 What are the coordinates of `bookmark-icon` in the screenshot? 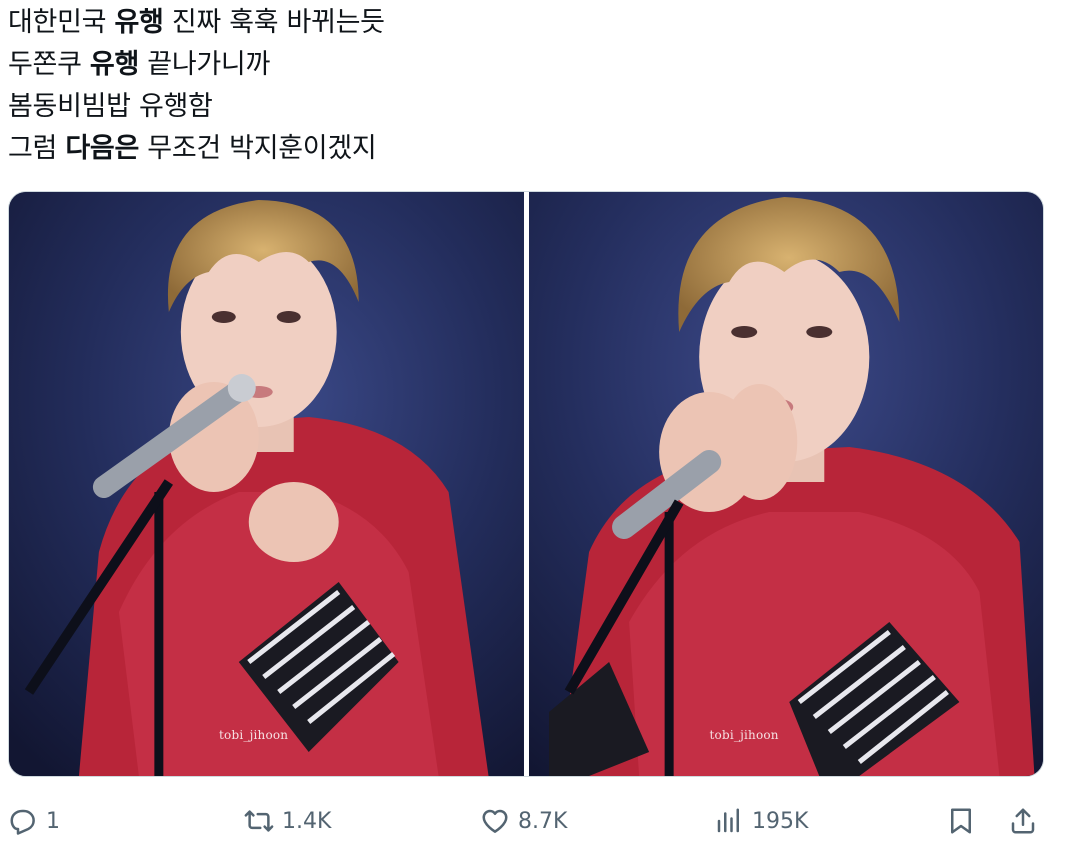 It's located at (961, 821).